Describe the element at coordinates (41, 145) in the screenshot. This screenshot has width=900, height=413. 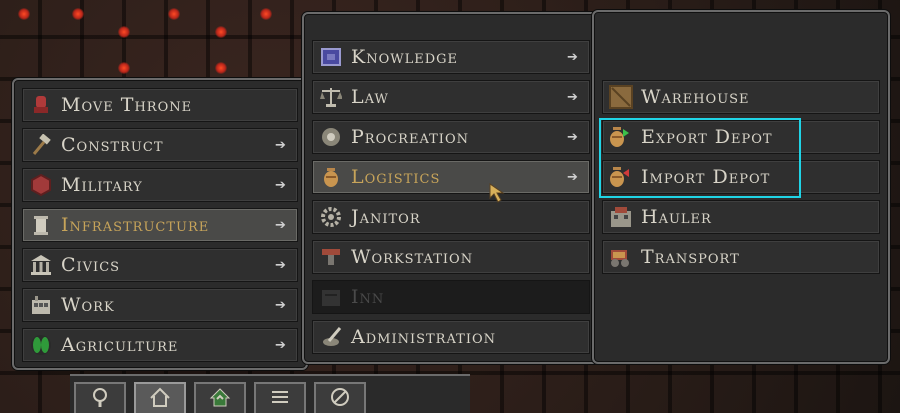
I see `hammer-icon` at that location.